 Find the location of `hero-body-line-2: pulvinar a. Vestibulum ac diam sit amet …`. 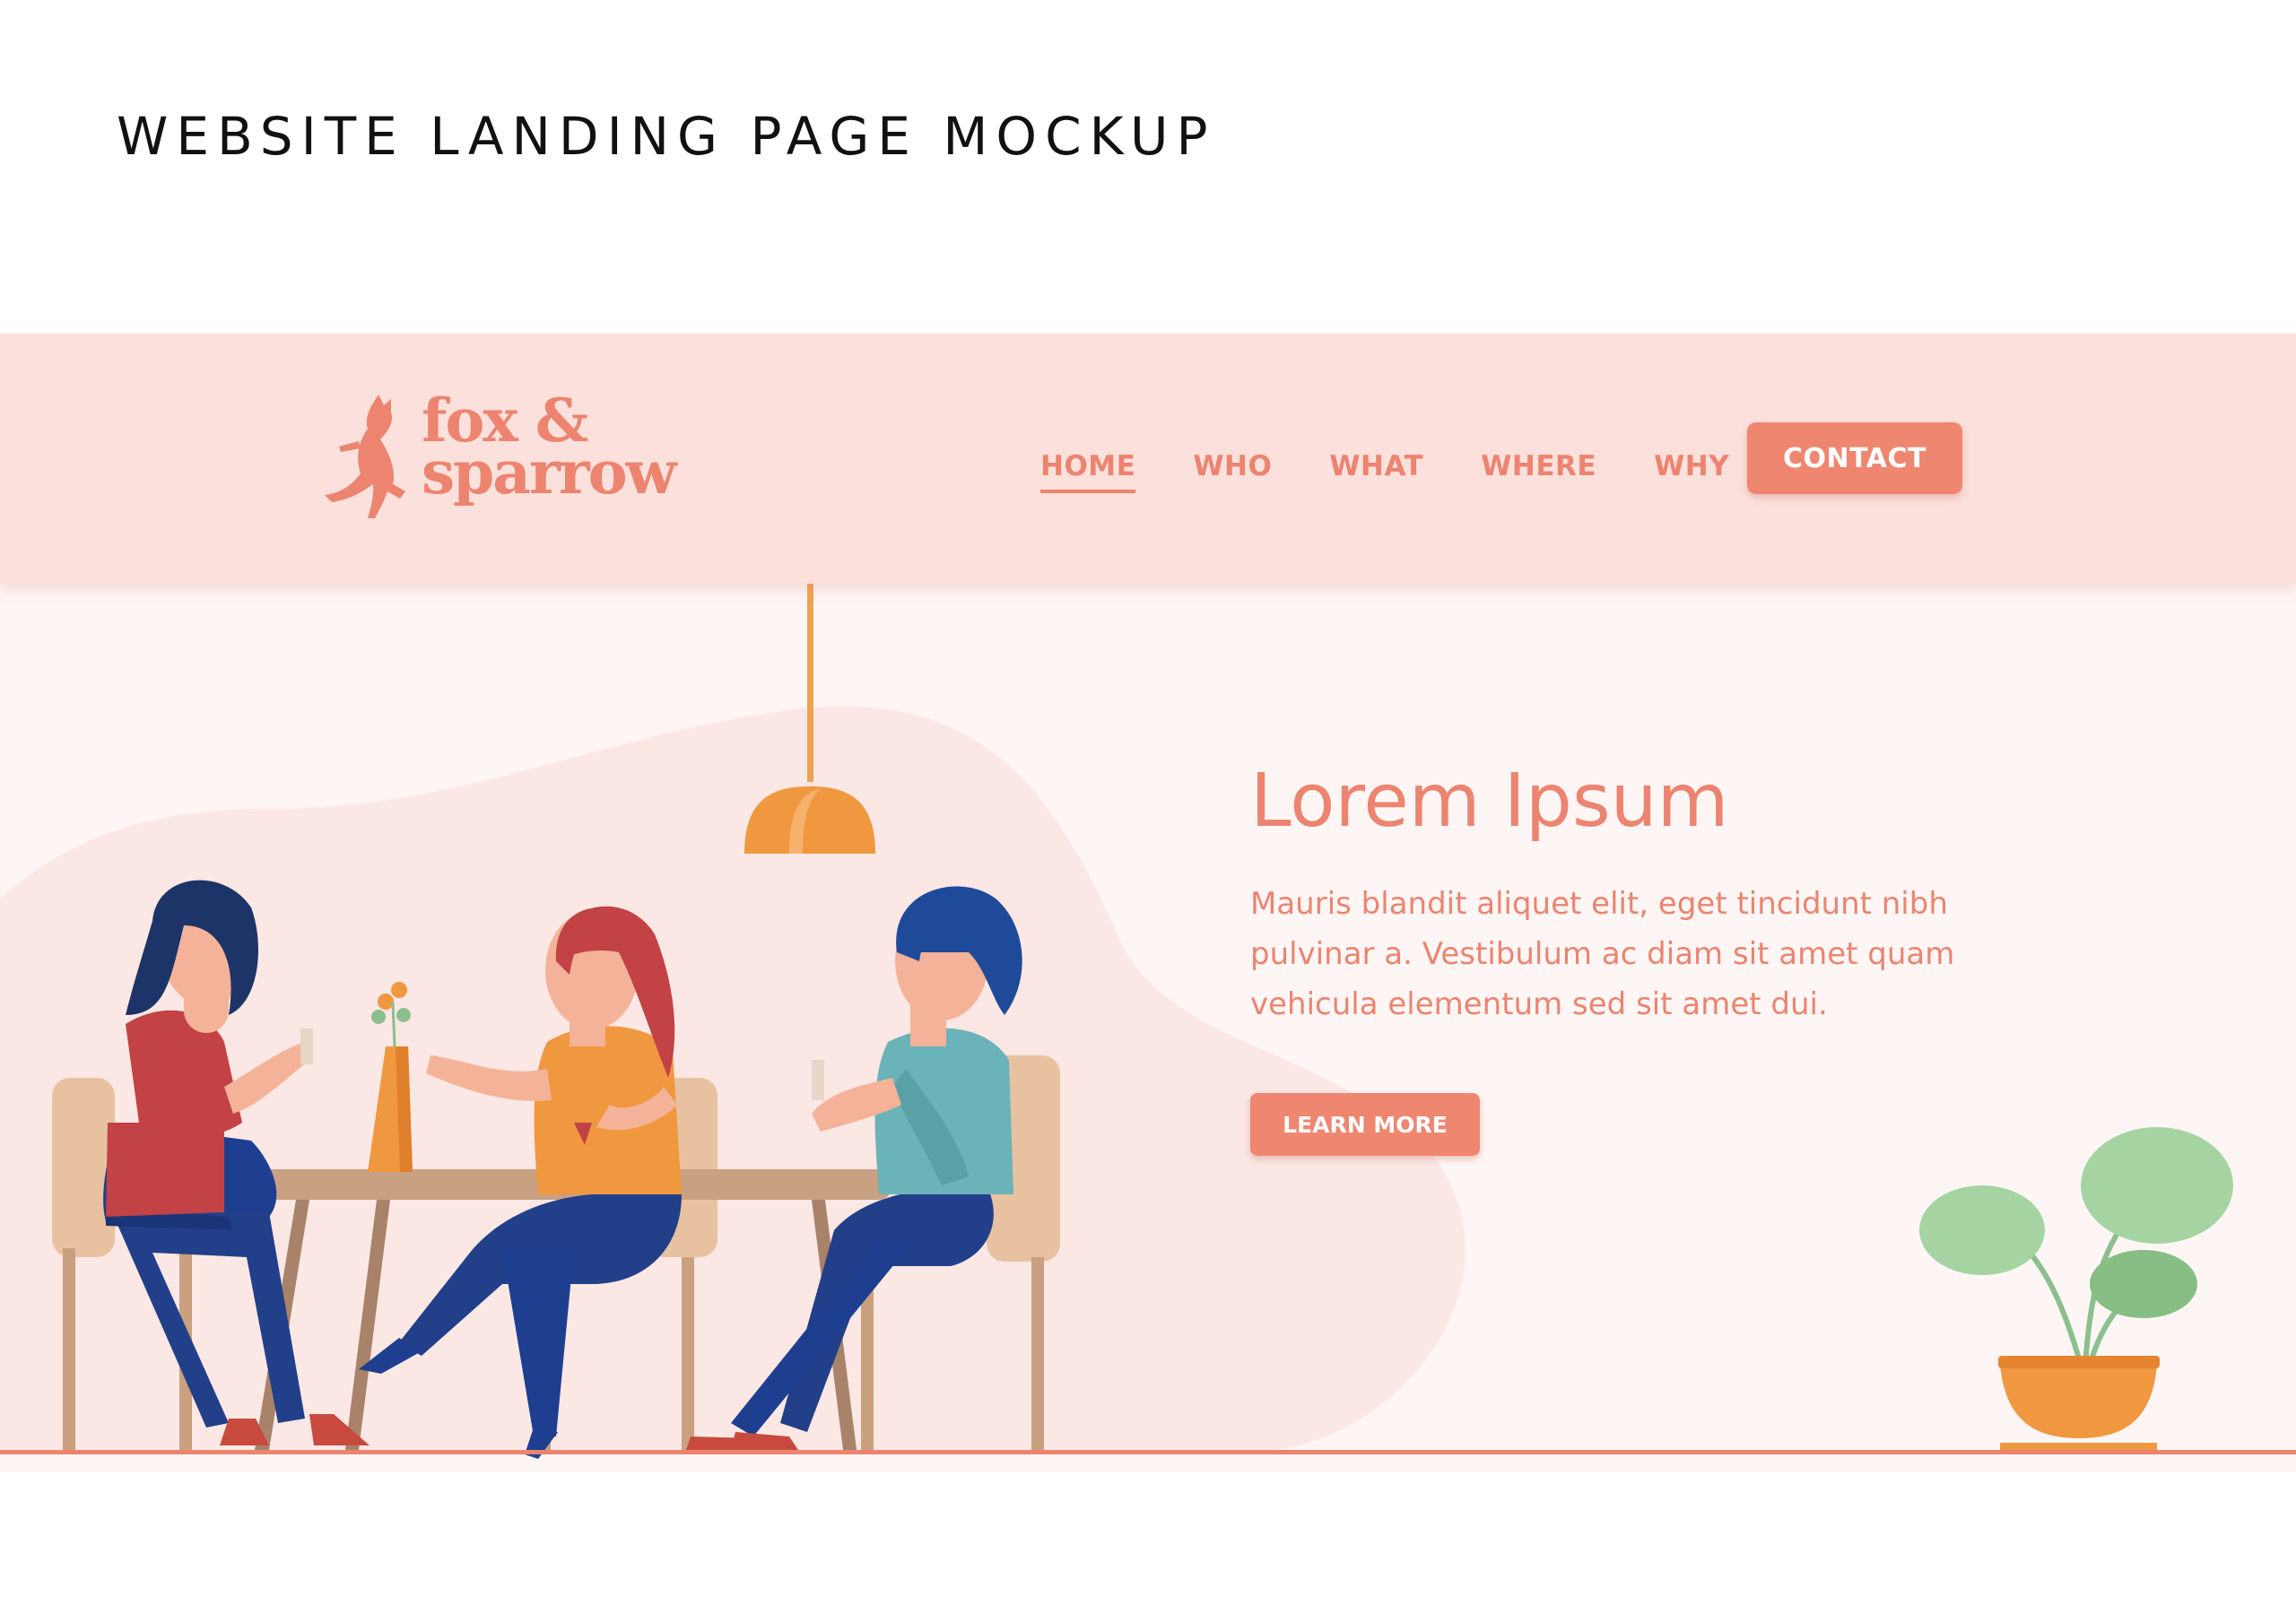

hero-body-line-2: pulvinar a. Vestibulum ac diam sit amet … is located at coordinates (1602, 954).